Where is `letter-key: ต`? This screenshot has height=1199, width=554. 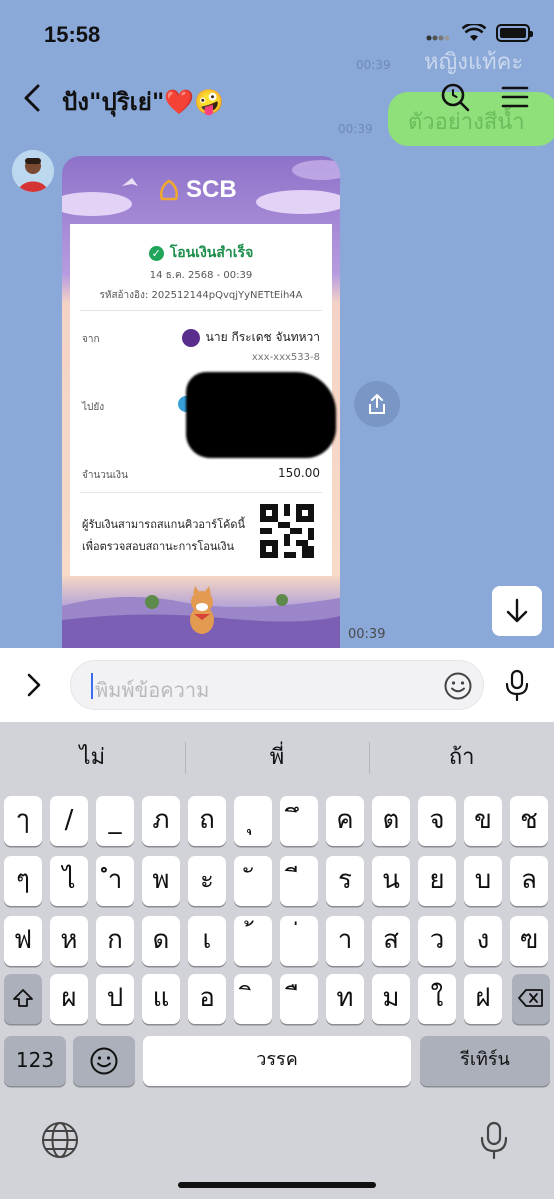
letter-key: ต is located at coordinates (391, 821).